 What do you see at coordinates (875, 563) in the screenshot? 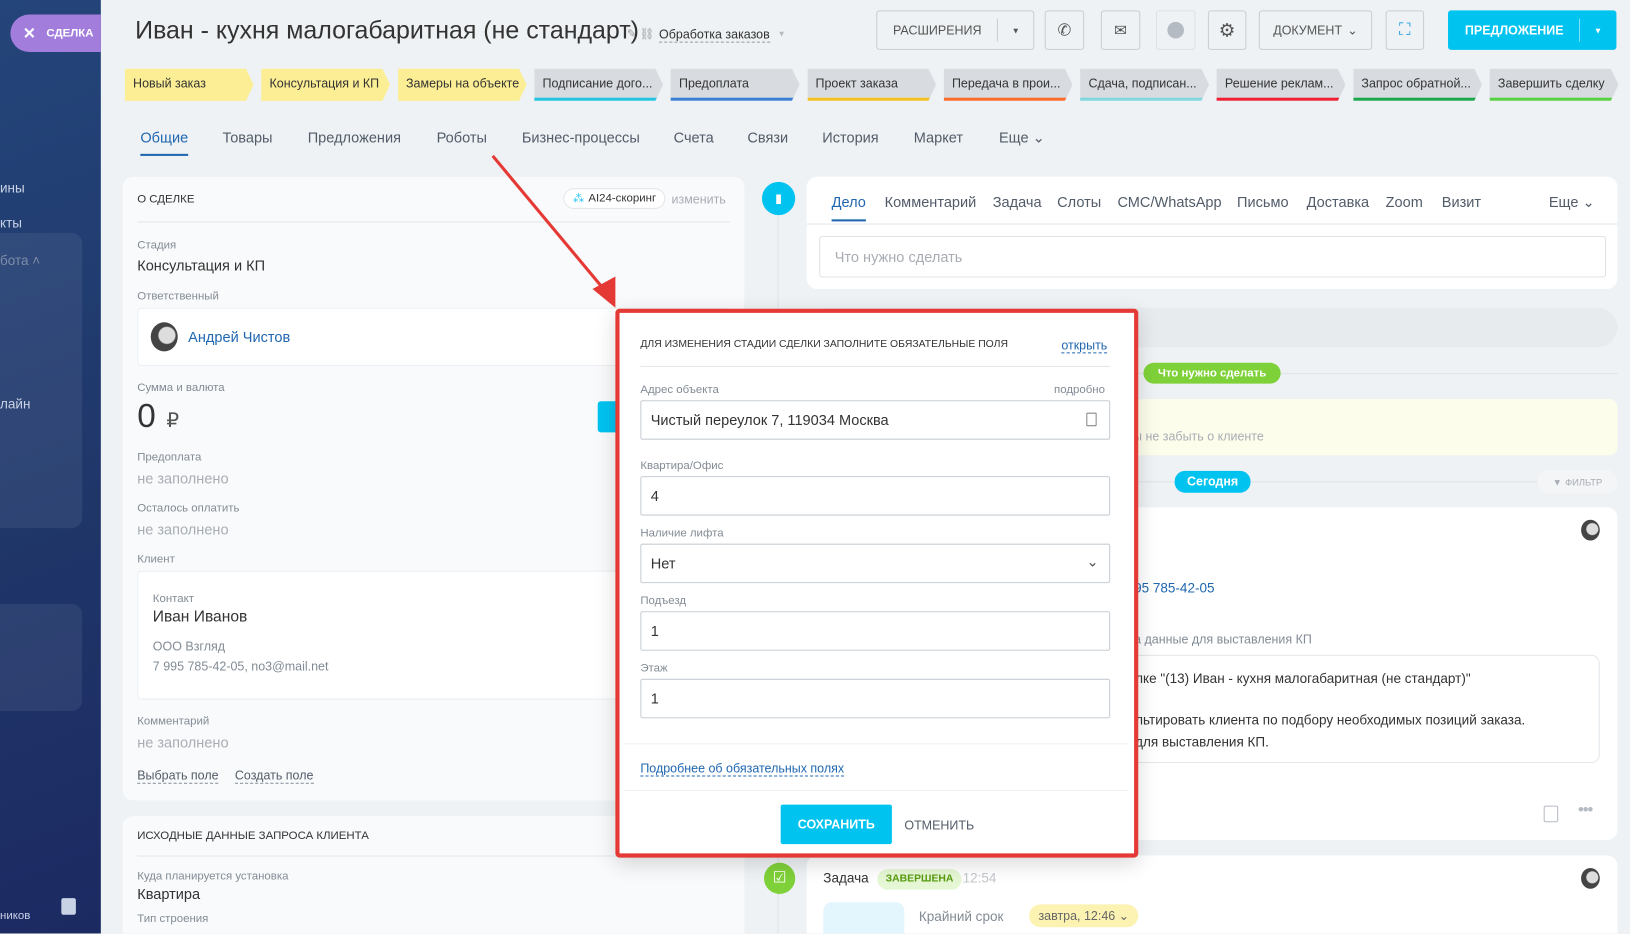
I see `lift-select: Нет ⌄` at bounding box center [875, 563].